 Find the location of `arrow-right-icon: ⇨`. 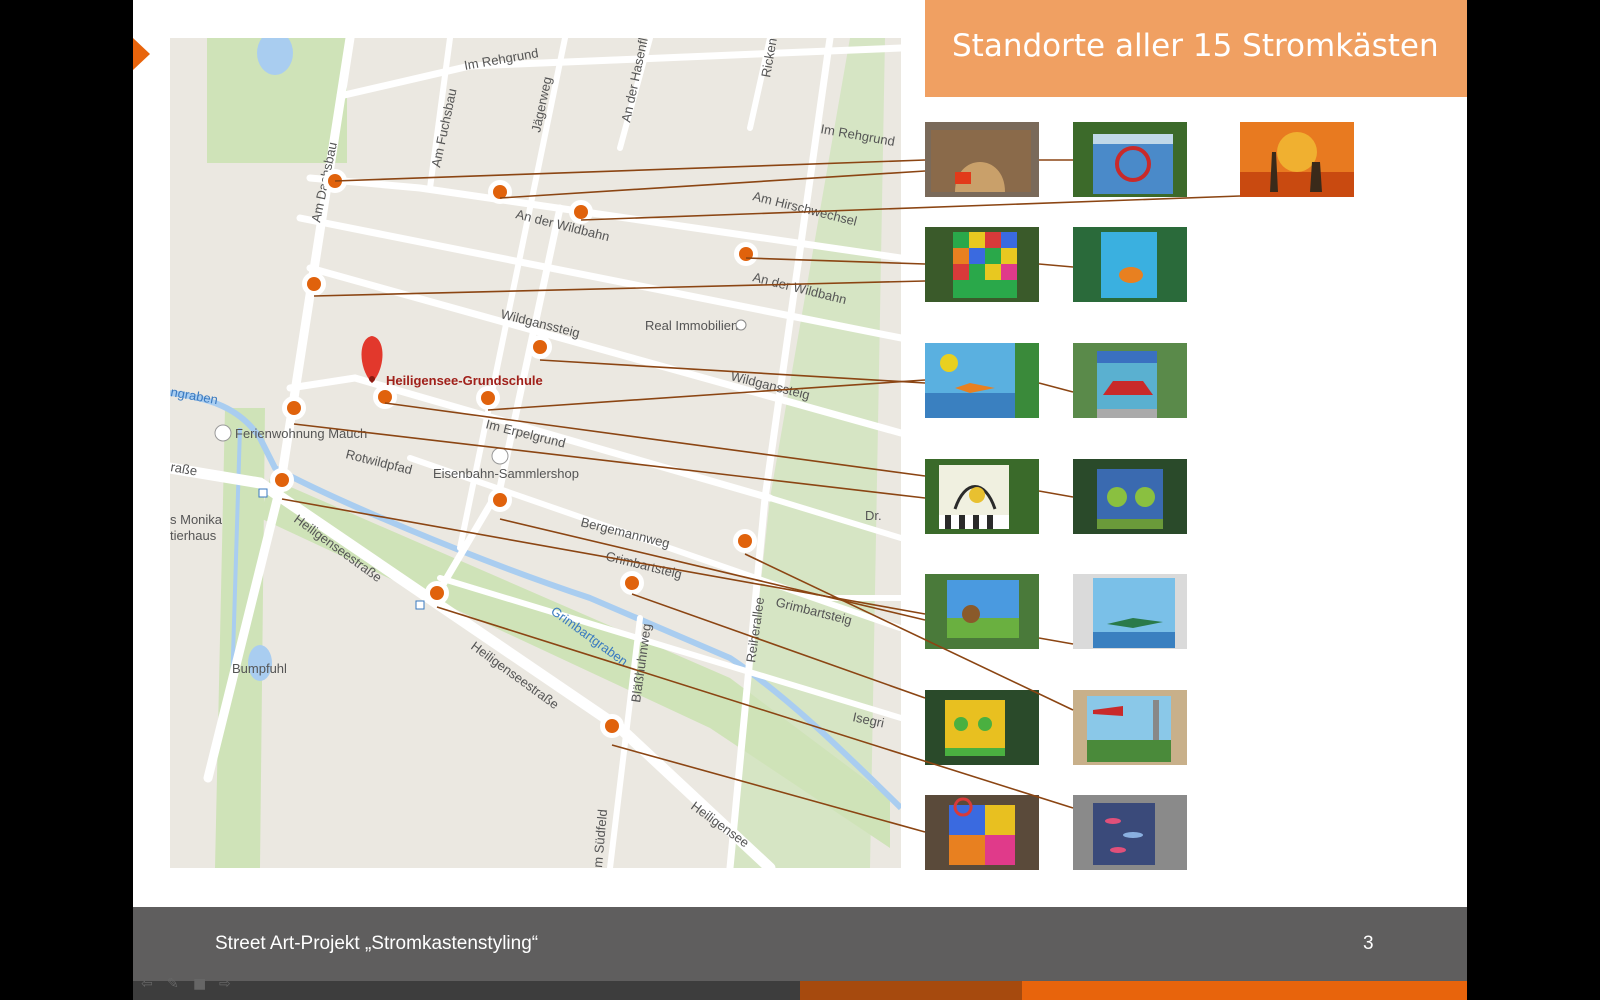

arrow-right-icon: ⇨ is located at coordinates (225, 984).